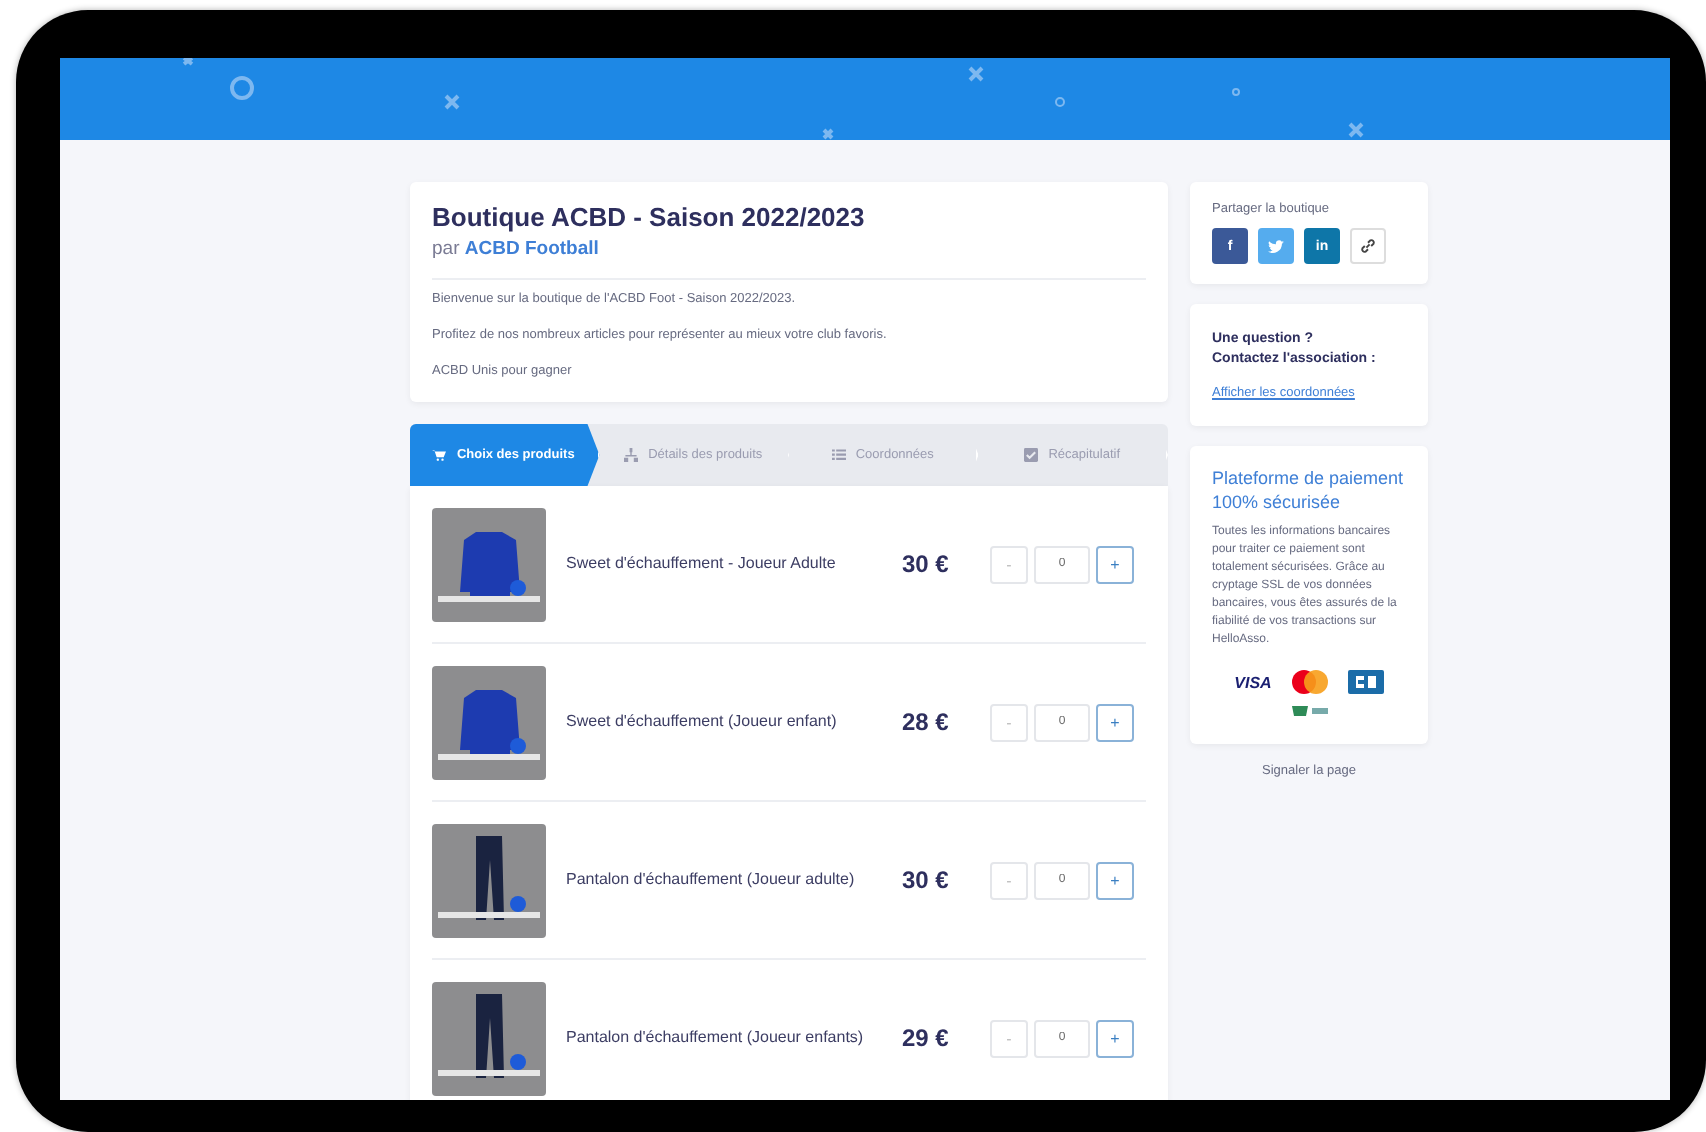 The image size is (1706, 1132). What do you see at coordinates (926, 1038) in the screenshot?
I see `product-price: 29 €` at bounding box center [926, 1038].